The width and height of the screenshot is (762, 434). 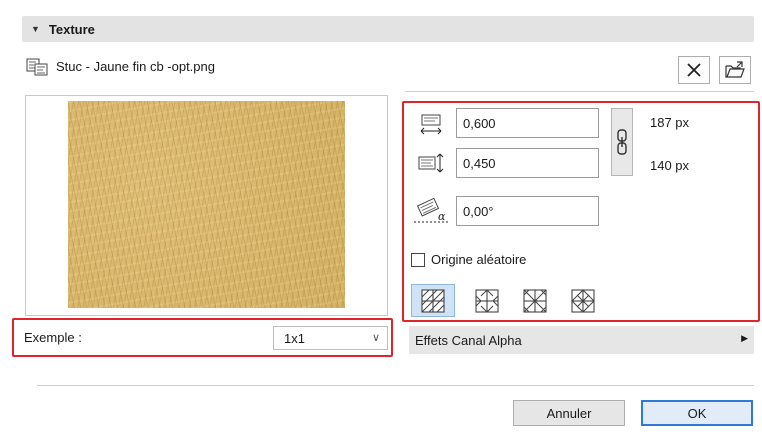 What do you see at coordinates (478, 211) in the screenshot?
I see `angle-value: 0,00°` at bounding box center [478, 211].